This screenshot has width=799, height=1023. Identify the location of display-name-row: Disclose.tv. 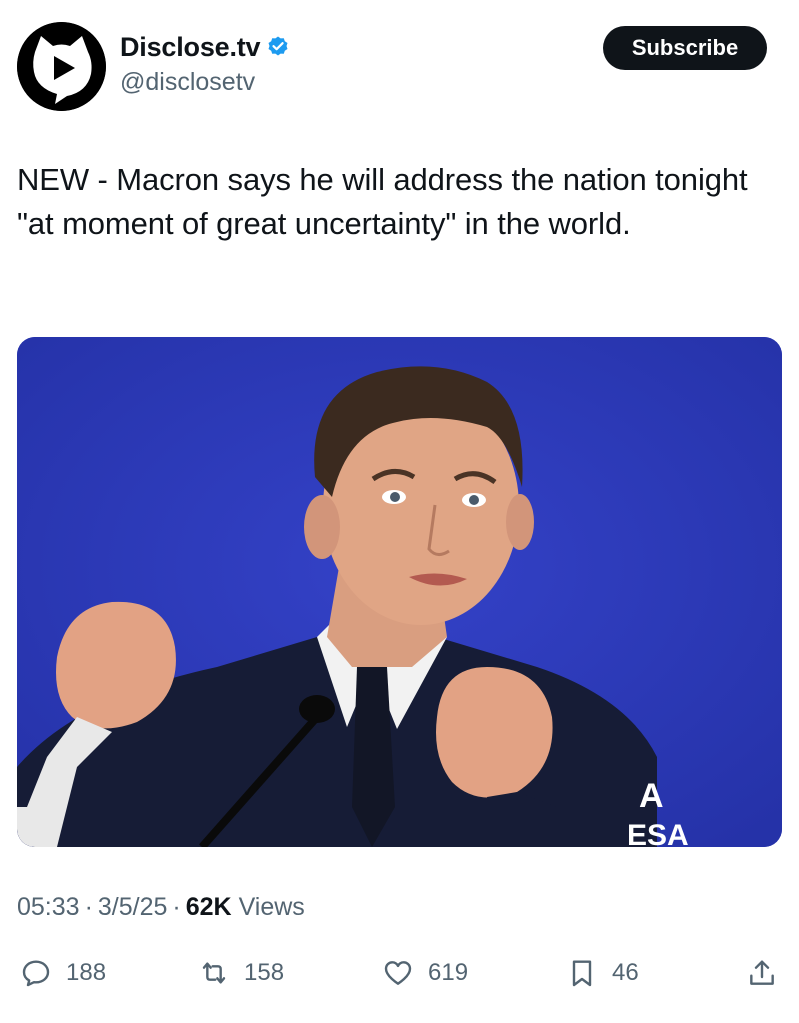
(205, 47).